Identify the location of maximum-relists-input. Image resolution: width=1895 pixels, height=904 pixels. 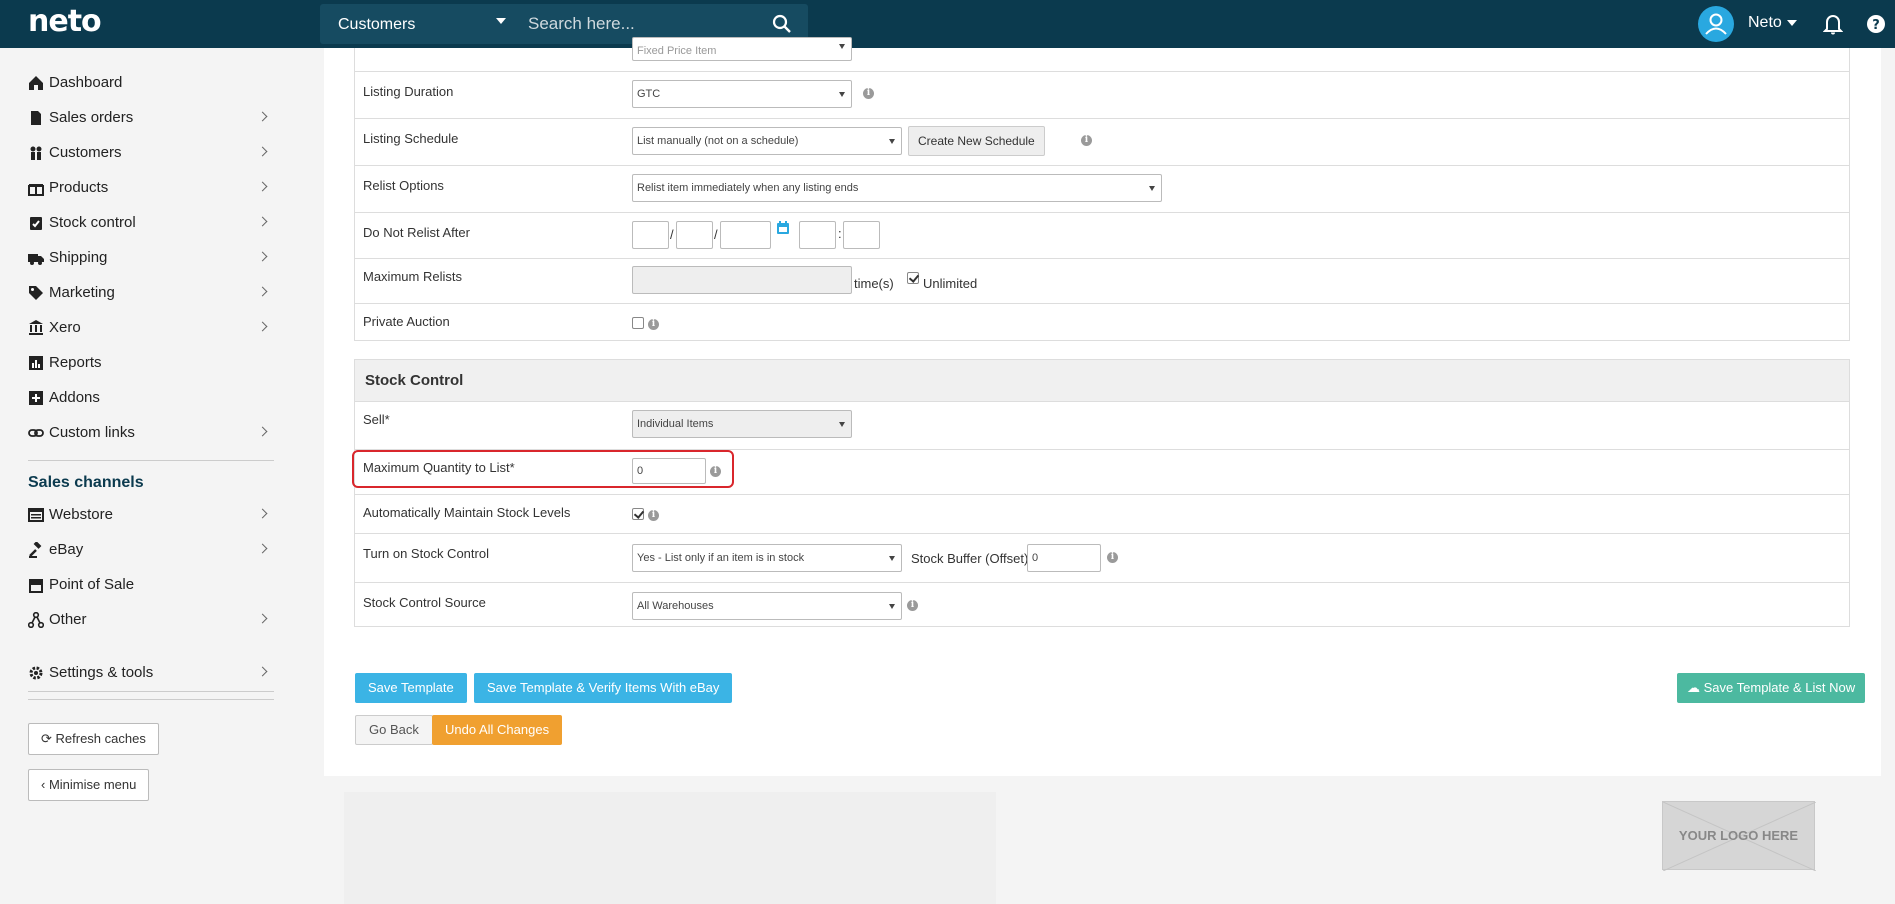
(742, 280).